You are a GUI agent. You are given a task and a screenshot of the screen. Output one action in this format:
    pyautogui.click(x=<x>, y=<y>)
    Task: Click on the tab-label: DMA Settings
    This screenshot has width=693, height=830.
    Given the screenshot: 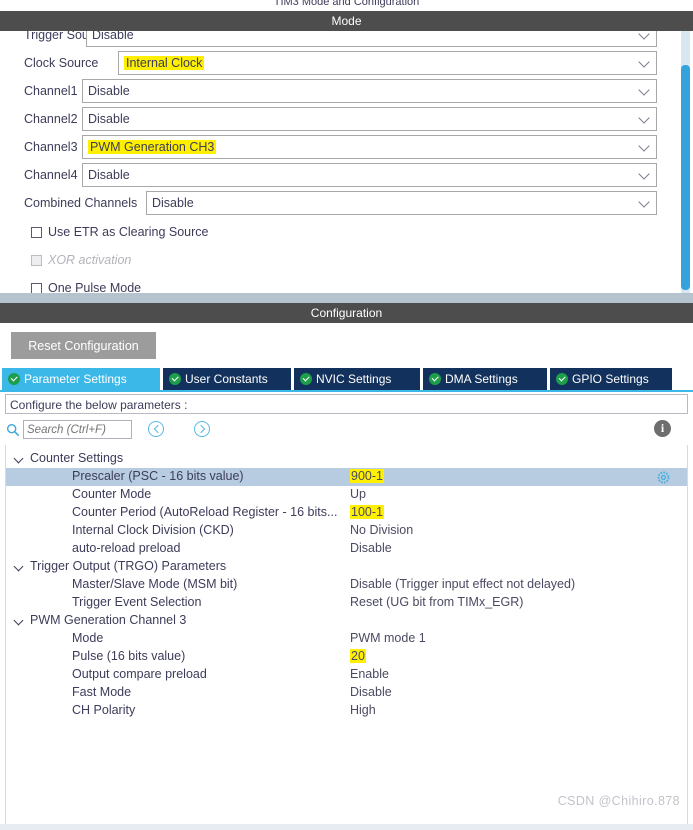 What is the action you would take?
    pyautogui.click(x=481, y=379)
    